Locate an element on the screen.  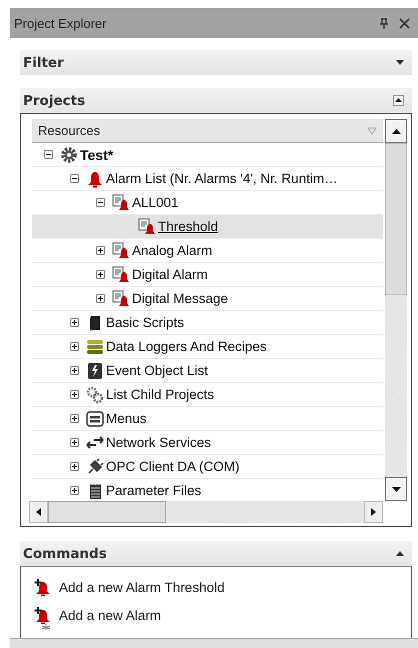
tree-item-label: Menus is located at coordinates (126, 418).